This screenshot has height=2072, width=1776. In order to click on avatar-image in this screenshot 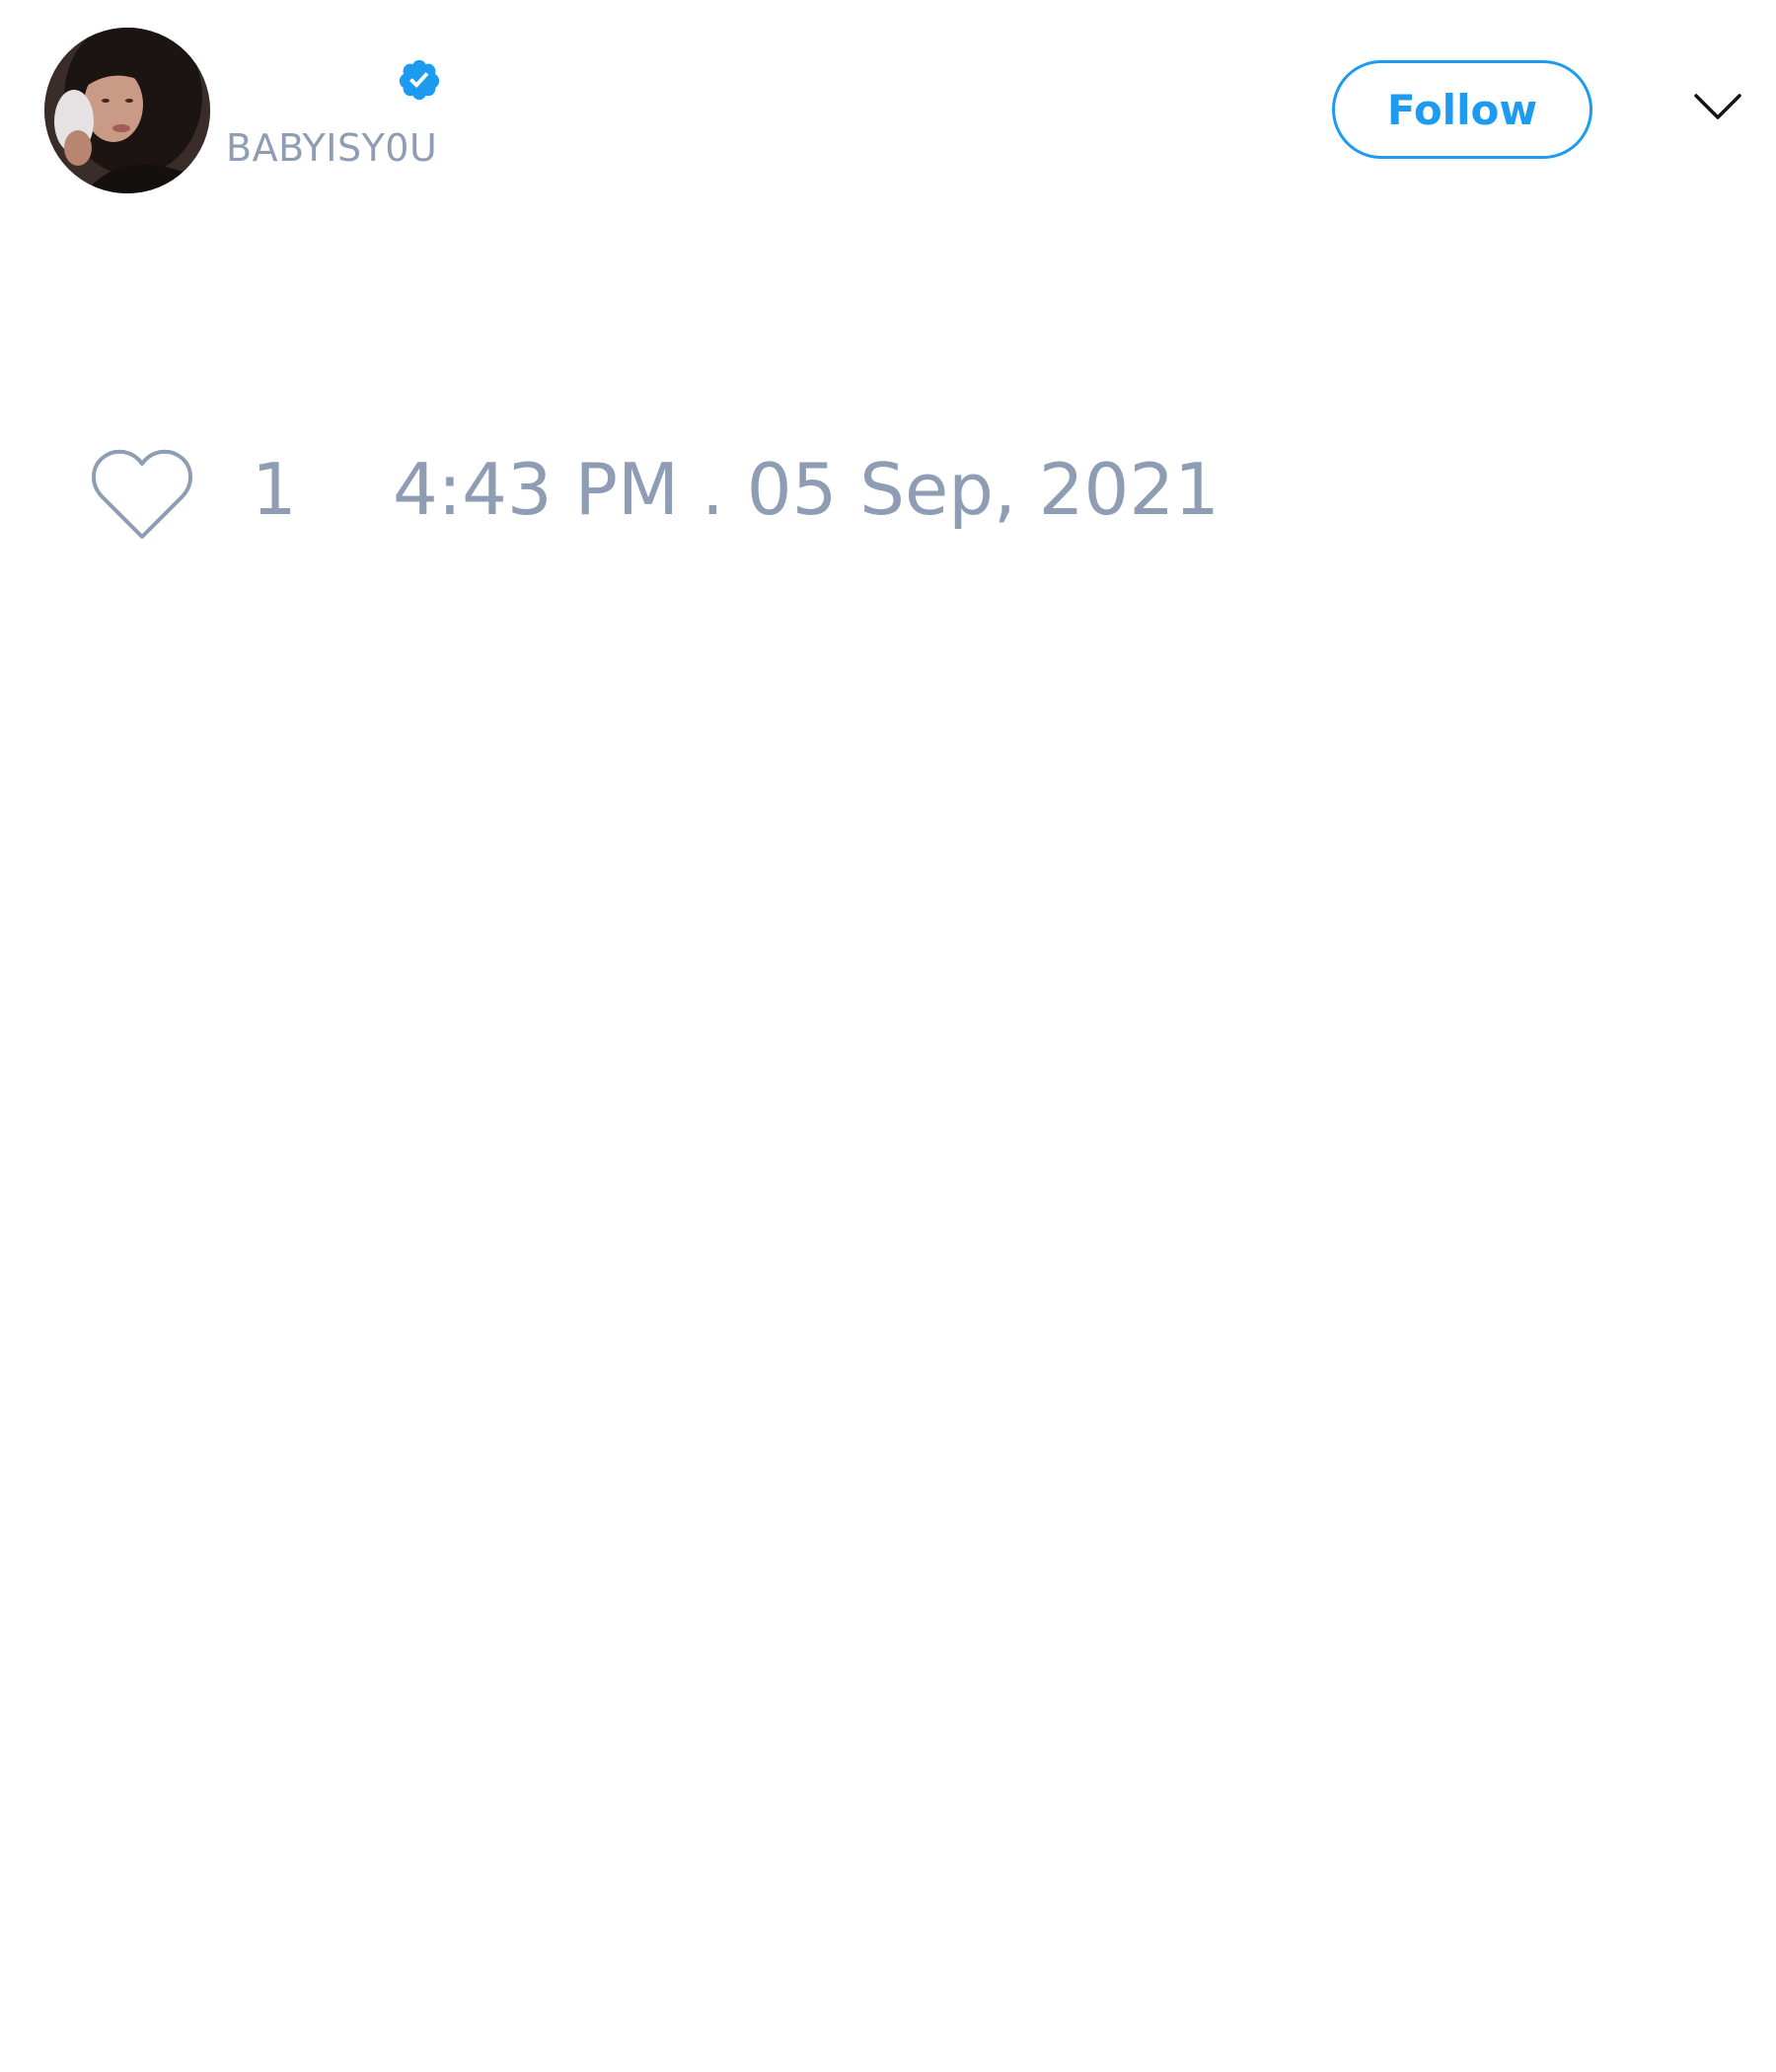, I will do `click(127, 111)`.